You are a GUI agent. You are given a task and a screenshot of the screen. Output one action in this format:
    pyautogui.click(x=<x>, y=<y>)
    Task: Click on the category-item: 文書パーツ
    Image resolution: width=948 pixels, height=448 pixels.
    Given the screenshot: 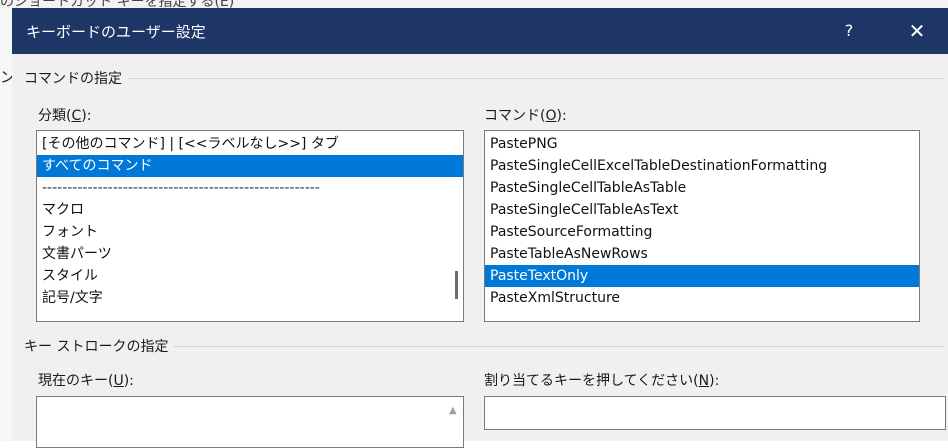 What is the action you would take?
    pyautogui.click(x=250, y=254)
    